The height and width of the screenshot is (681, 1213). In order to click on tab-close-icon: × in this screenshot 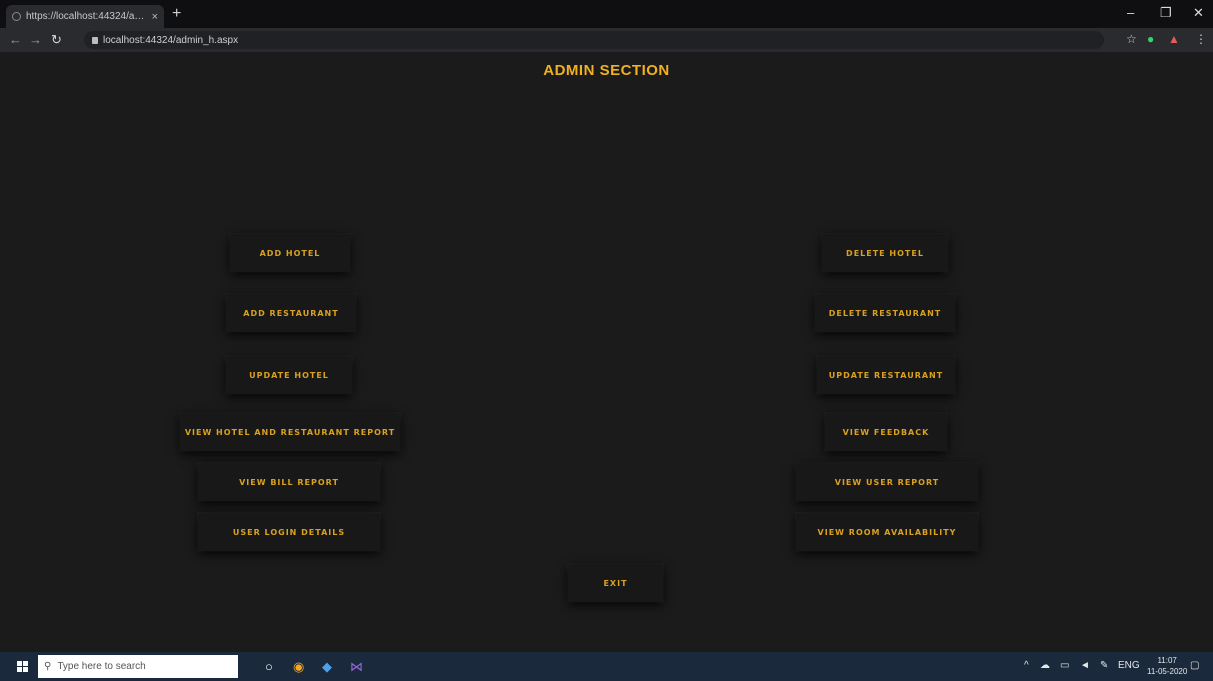, I will do `click(155, 17)`.